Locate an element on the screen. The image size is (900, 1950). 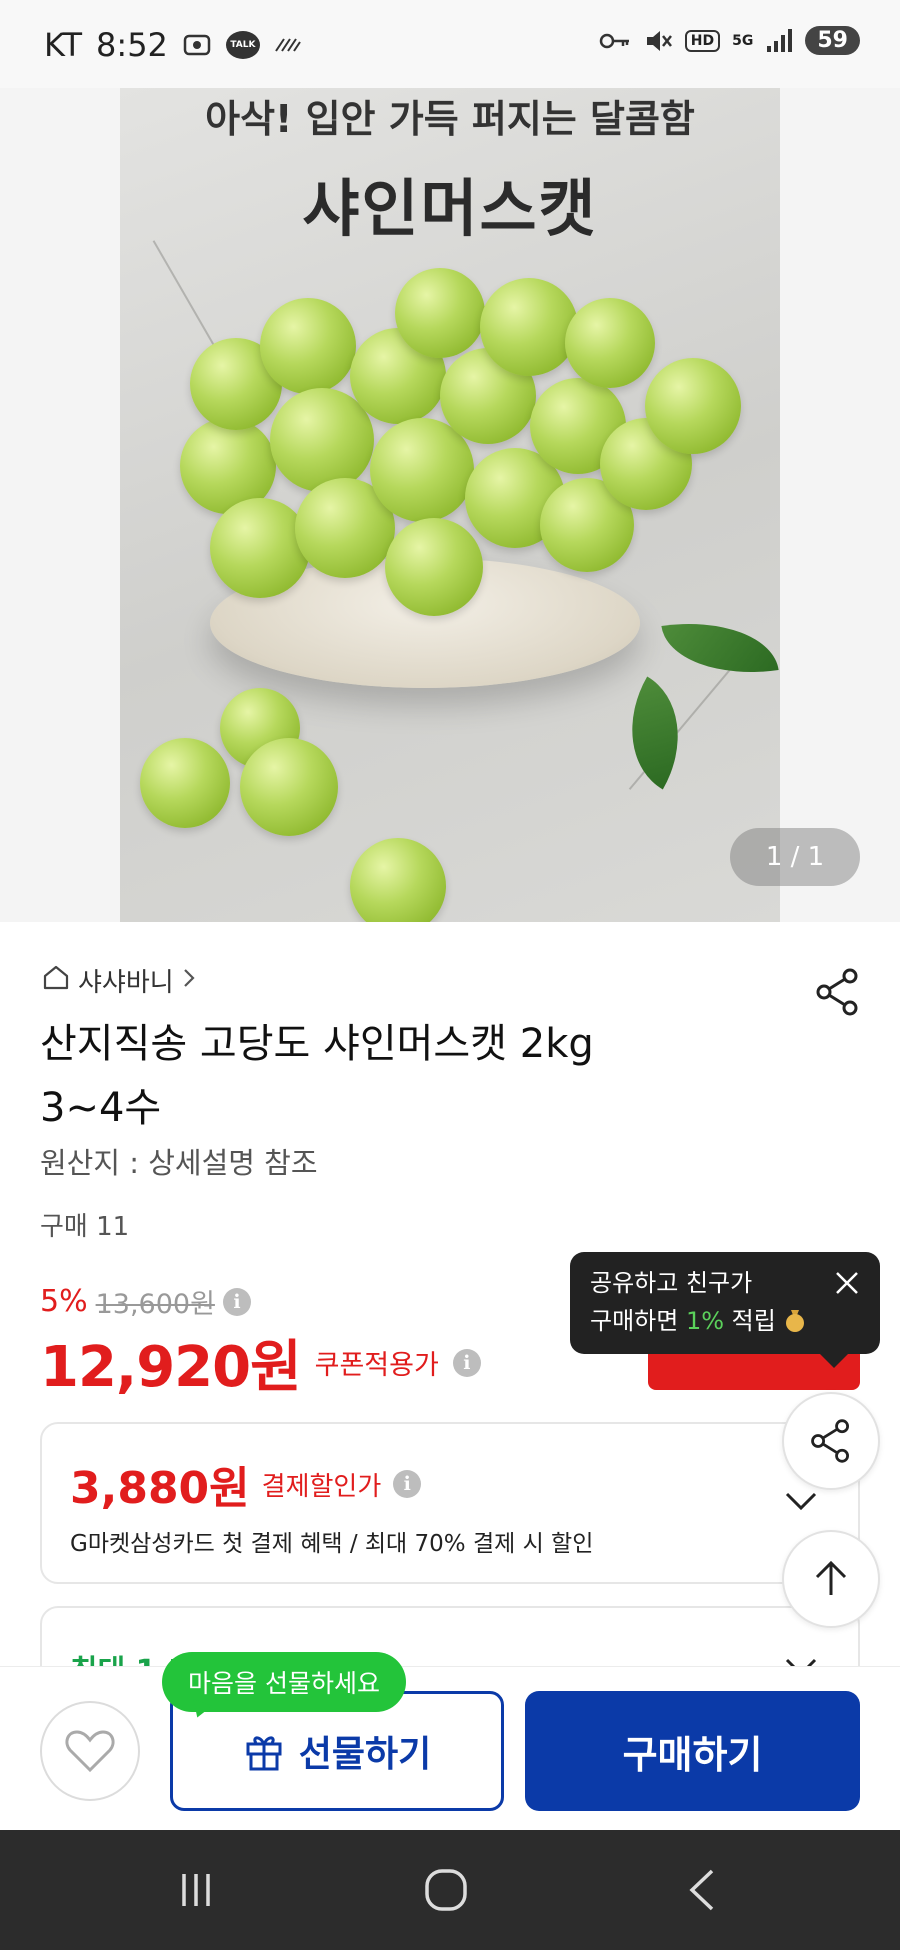
hero-title: 샤인머스캣 is located at coordinates (450, 208).